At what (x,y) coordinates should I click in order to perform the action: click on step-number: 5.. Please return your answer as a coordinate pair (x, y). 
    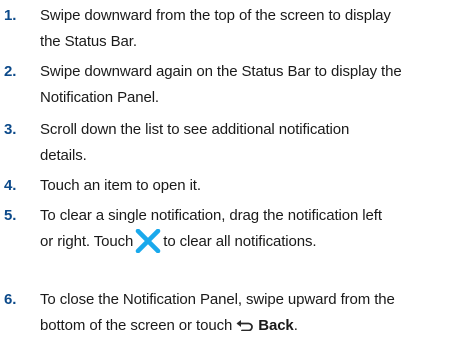
    Looking at the image, I should click on (10, 215).